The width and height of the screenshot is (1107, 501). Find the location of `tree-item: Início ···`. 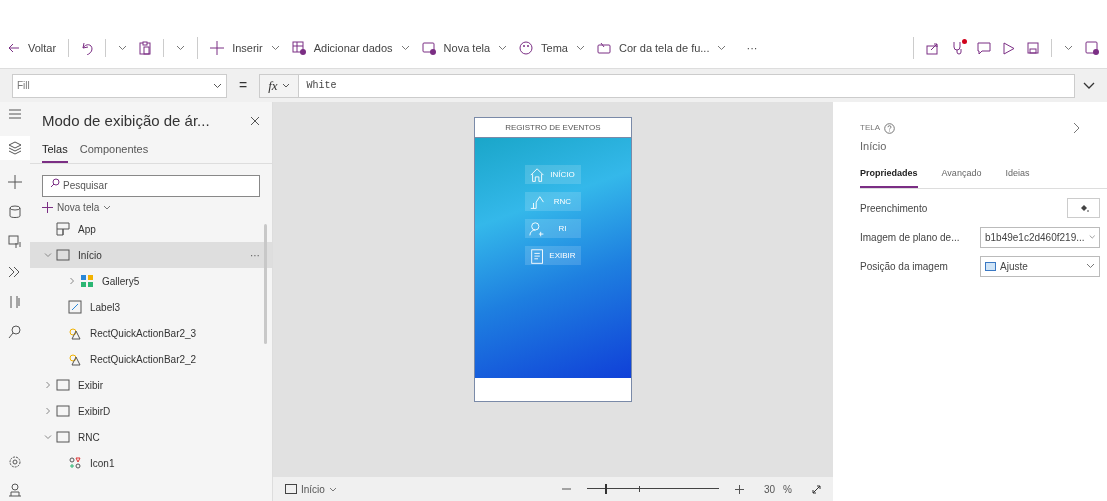

tree-item: Início ··· is located at coordinates (151, 255).